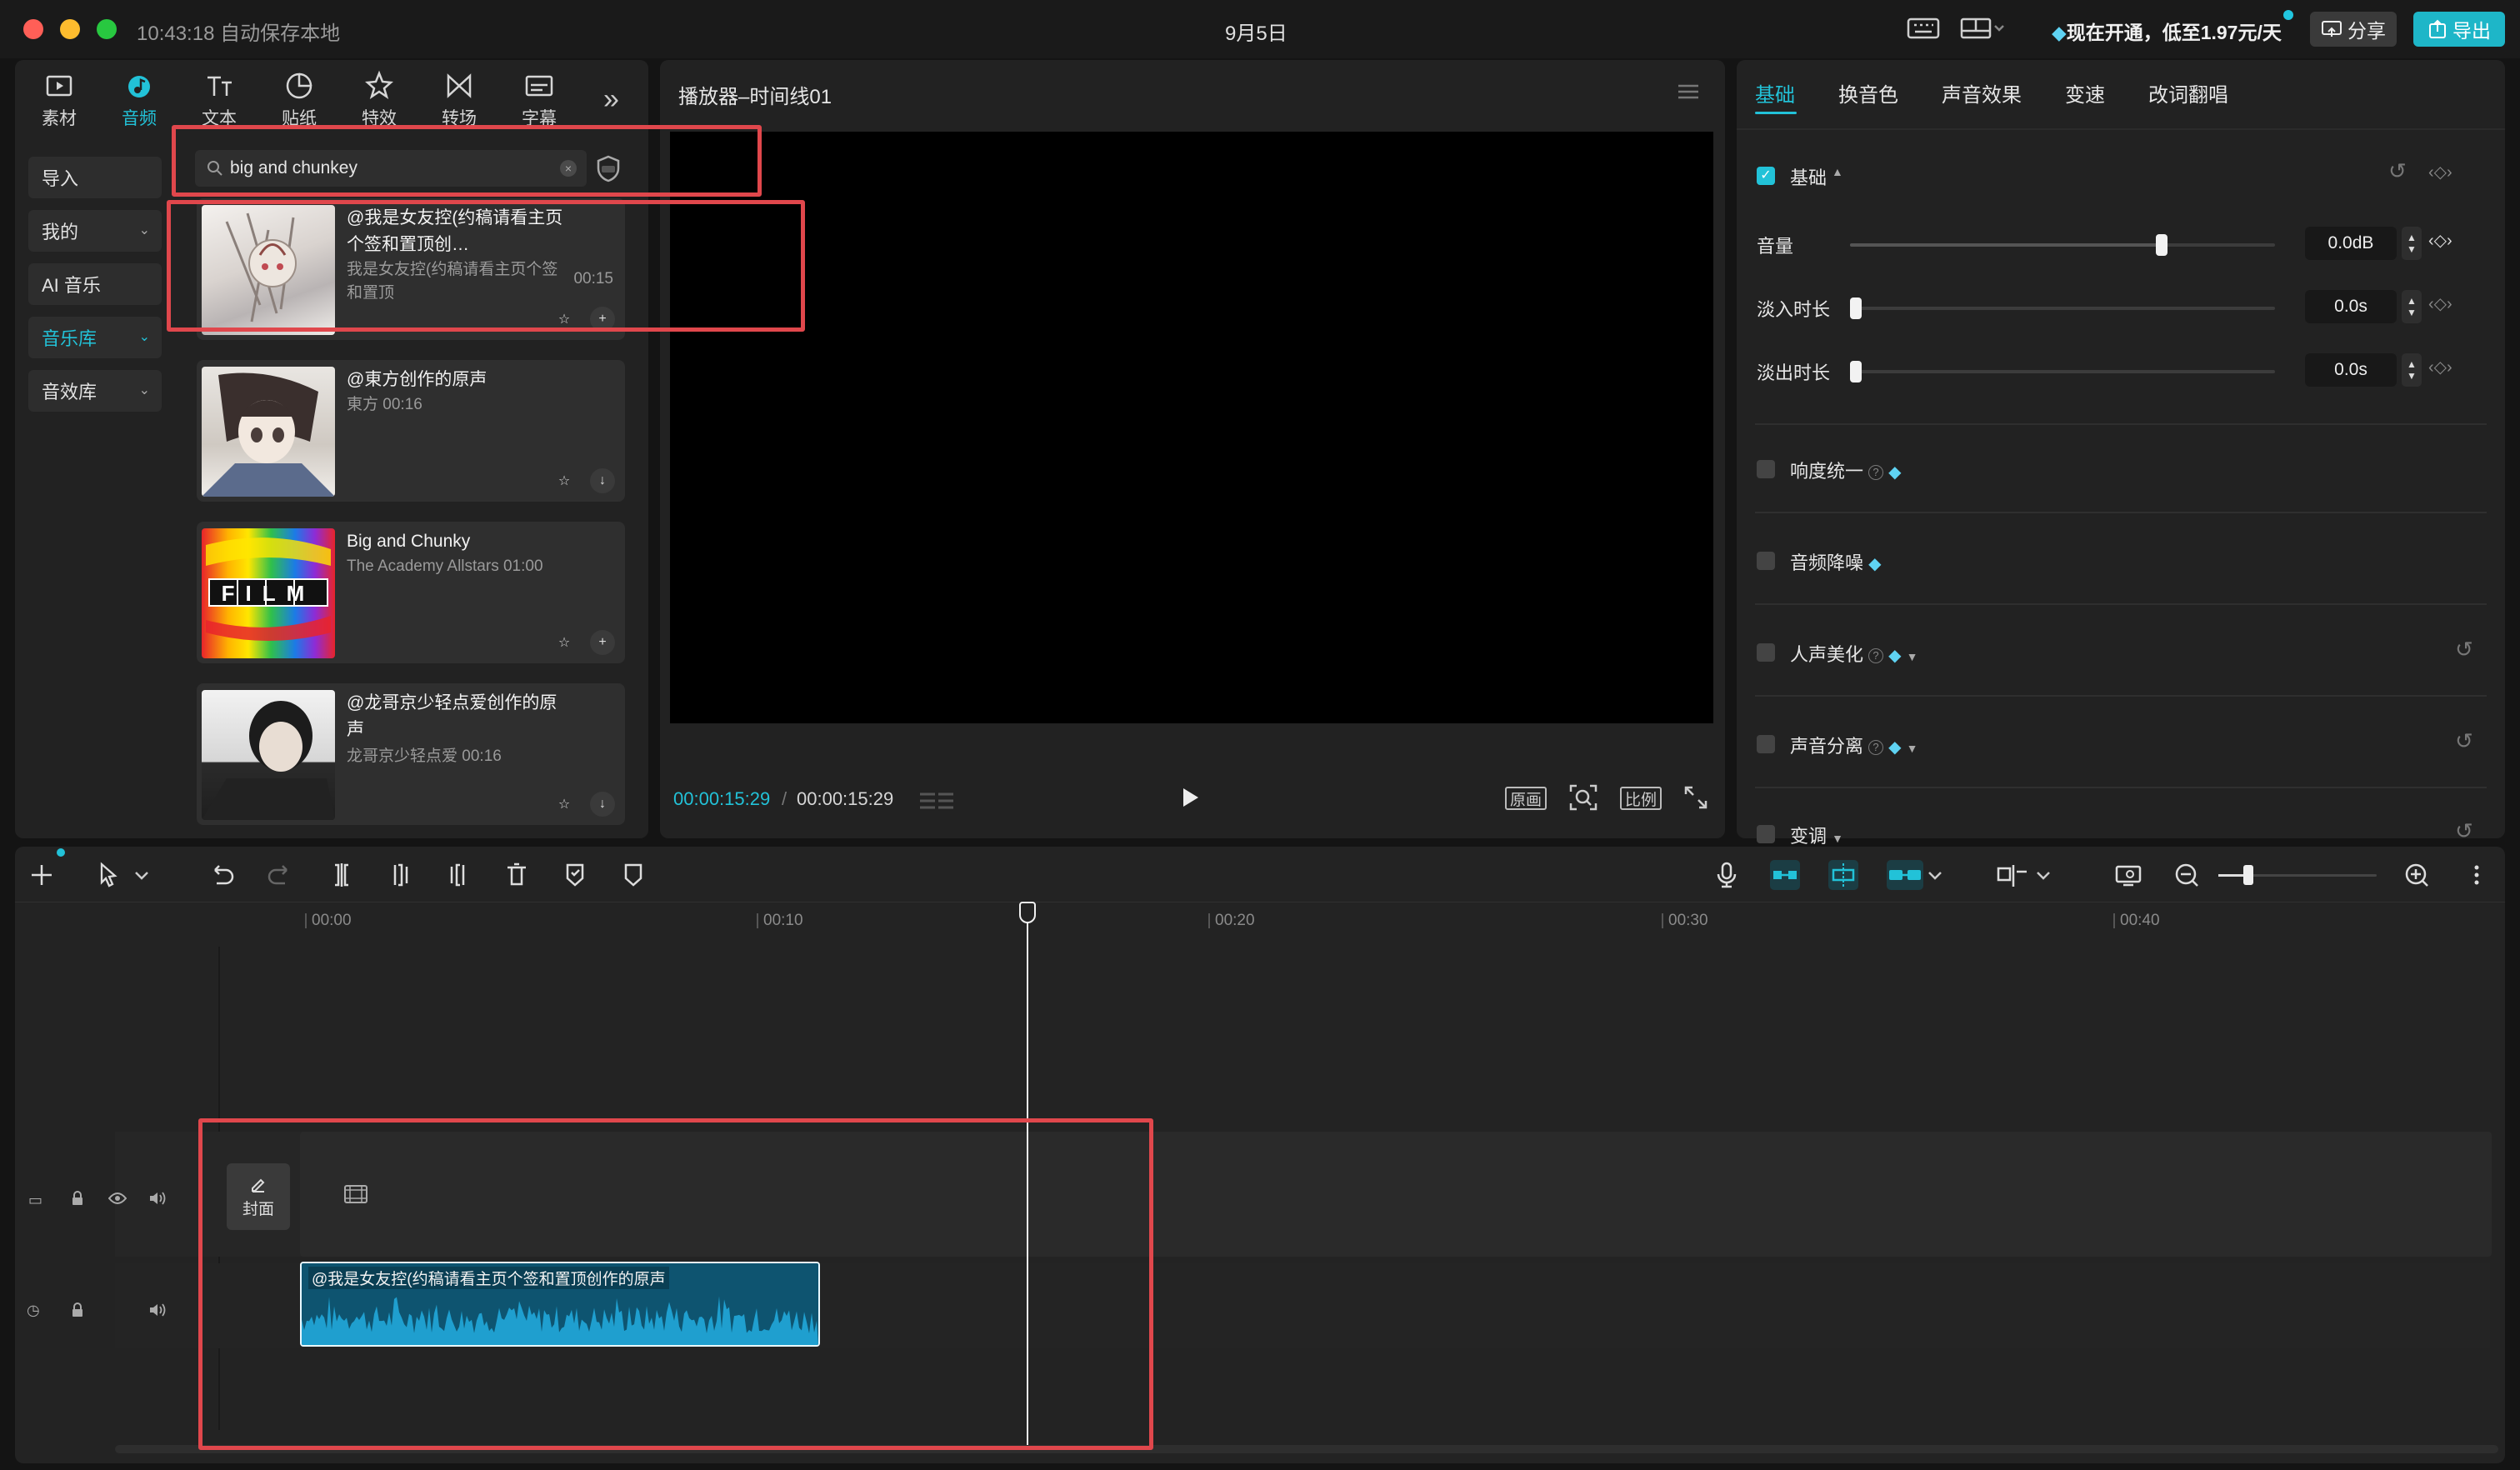 The width and height of the screenshot is (2520, 1470). What do you see at coordinates (1688, 91) in the screenshot?
I see `menu-icon` at bounding box center [1688, 91].